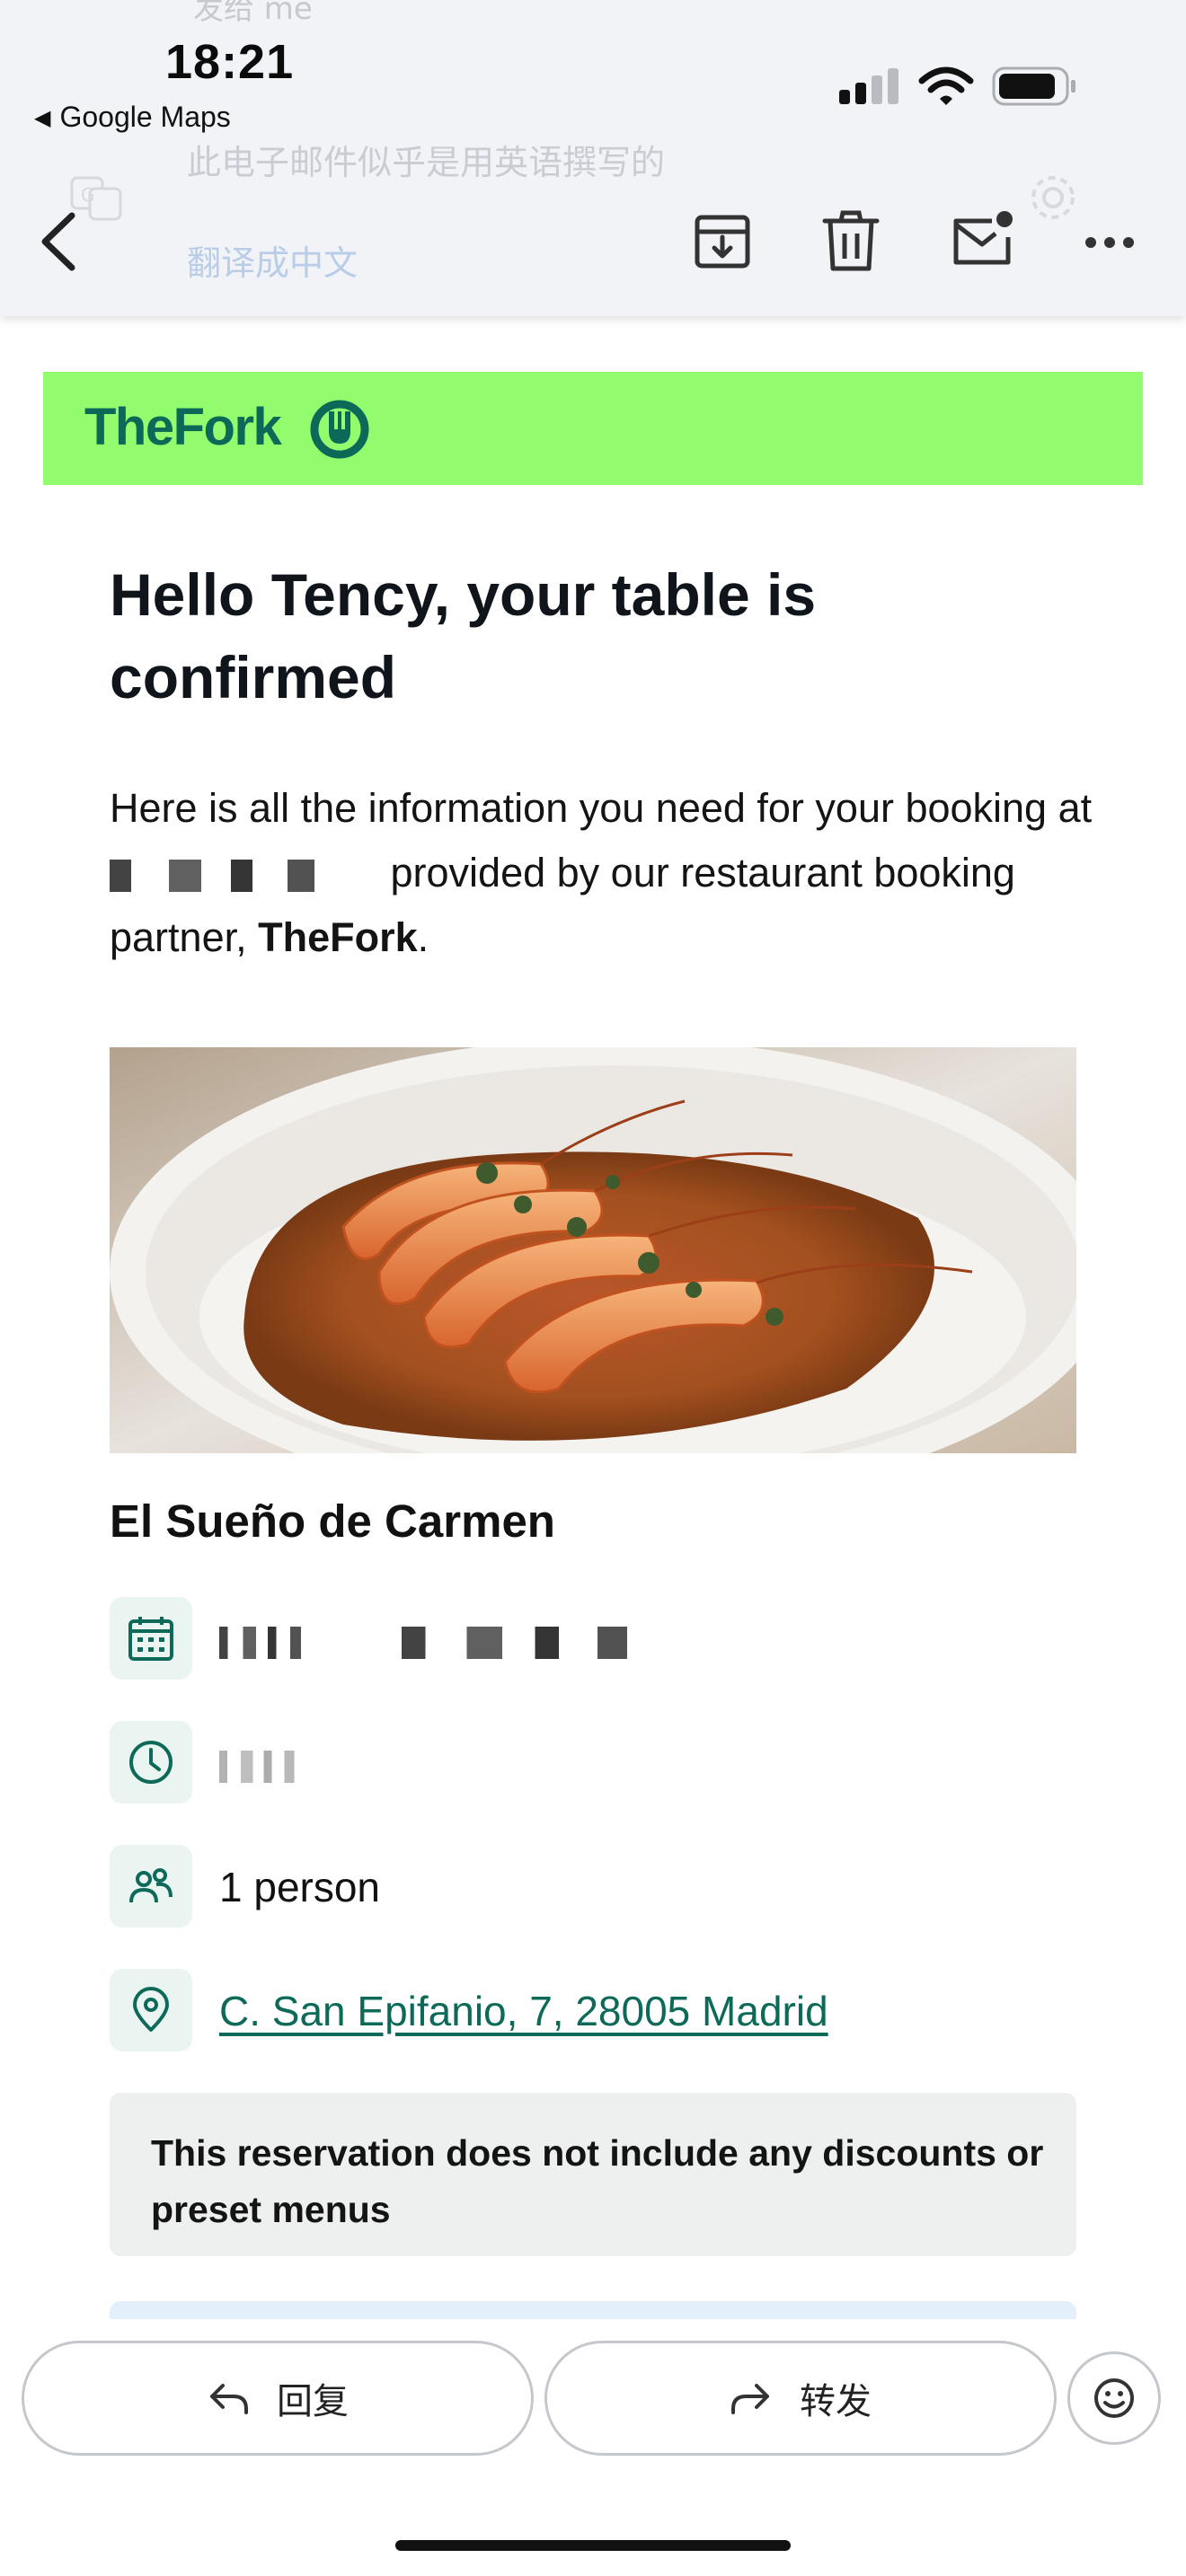 The height and width of the screenshot is (2576, 1186). I want to click on back-arrow-icon, so click(58, 241).